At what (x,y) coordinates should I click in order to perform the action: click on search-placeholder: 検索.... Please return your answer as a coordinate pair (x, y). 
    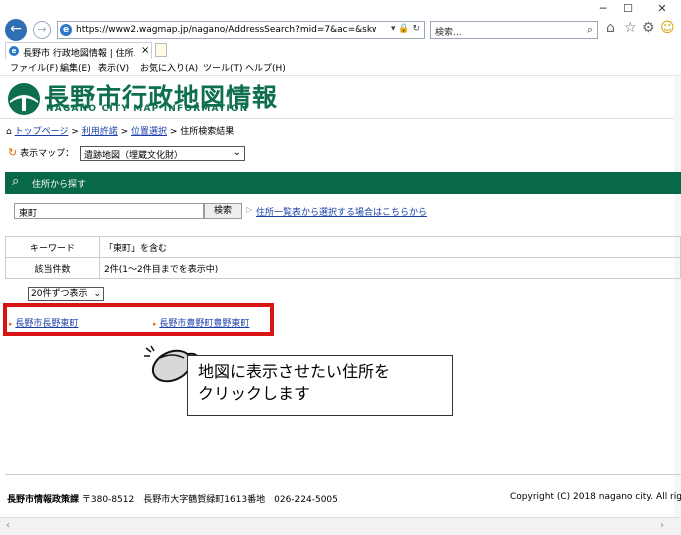
    Looking at the image, I should click on (448, 33).